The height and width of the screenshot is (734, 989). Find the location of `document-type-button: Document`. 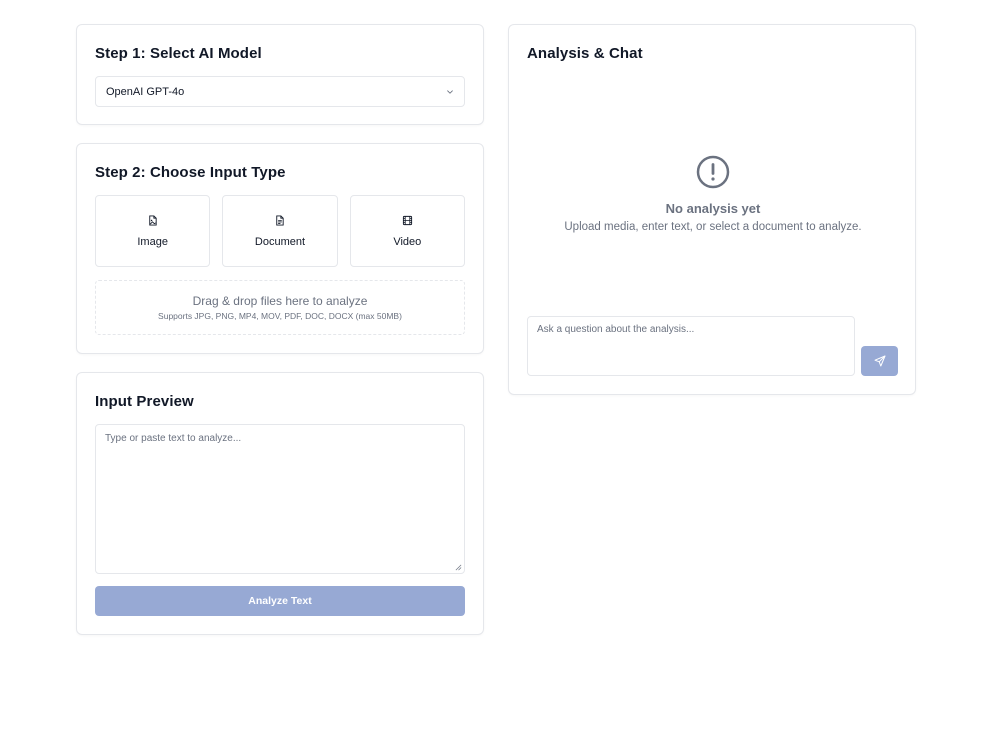

document-type-button: Document is located at coordinates (280, 231).